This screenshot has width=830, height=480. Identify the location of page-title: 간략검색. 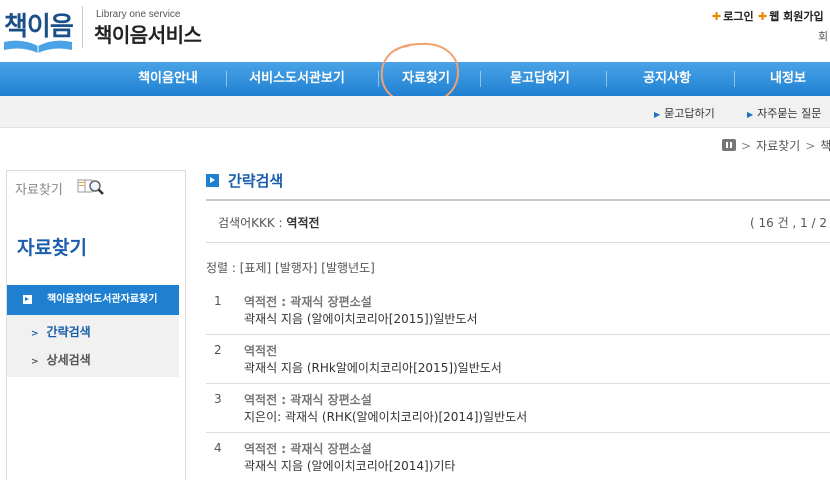
(244, 180).